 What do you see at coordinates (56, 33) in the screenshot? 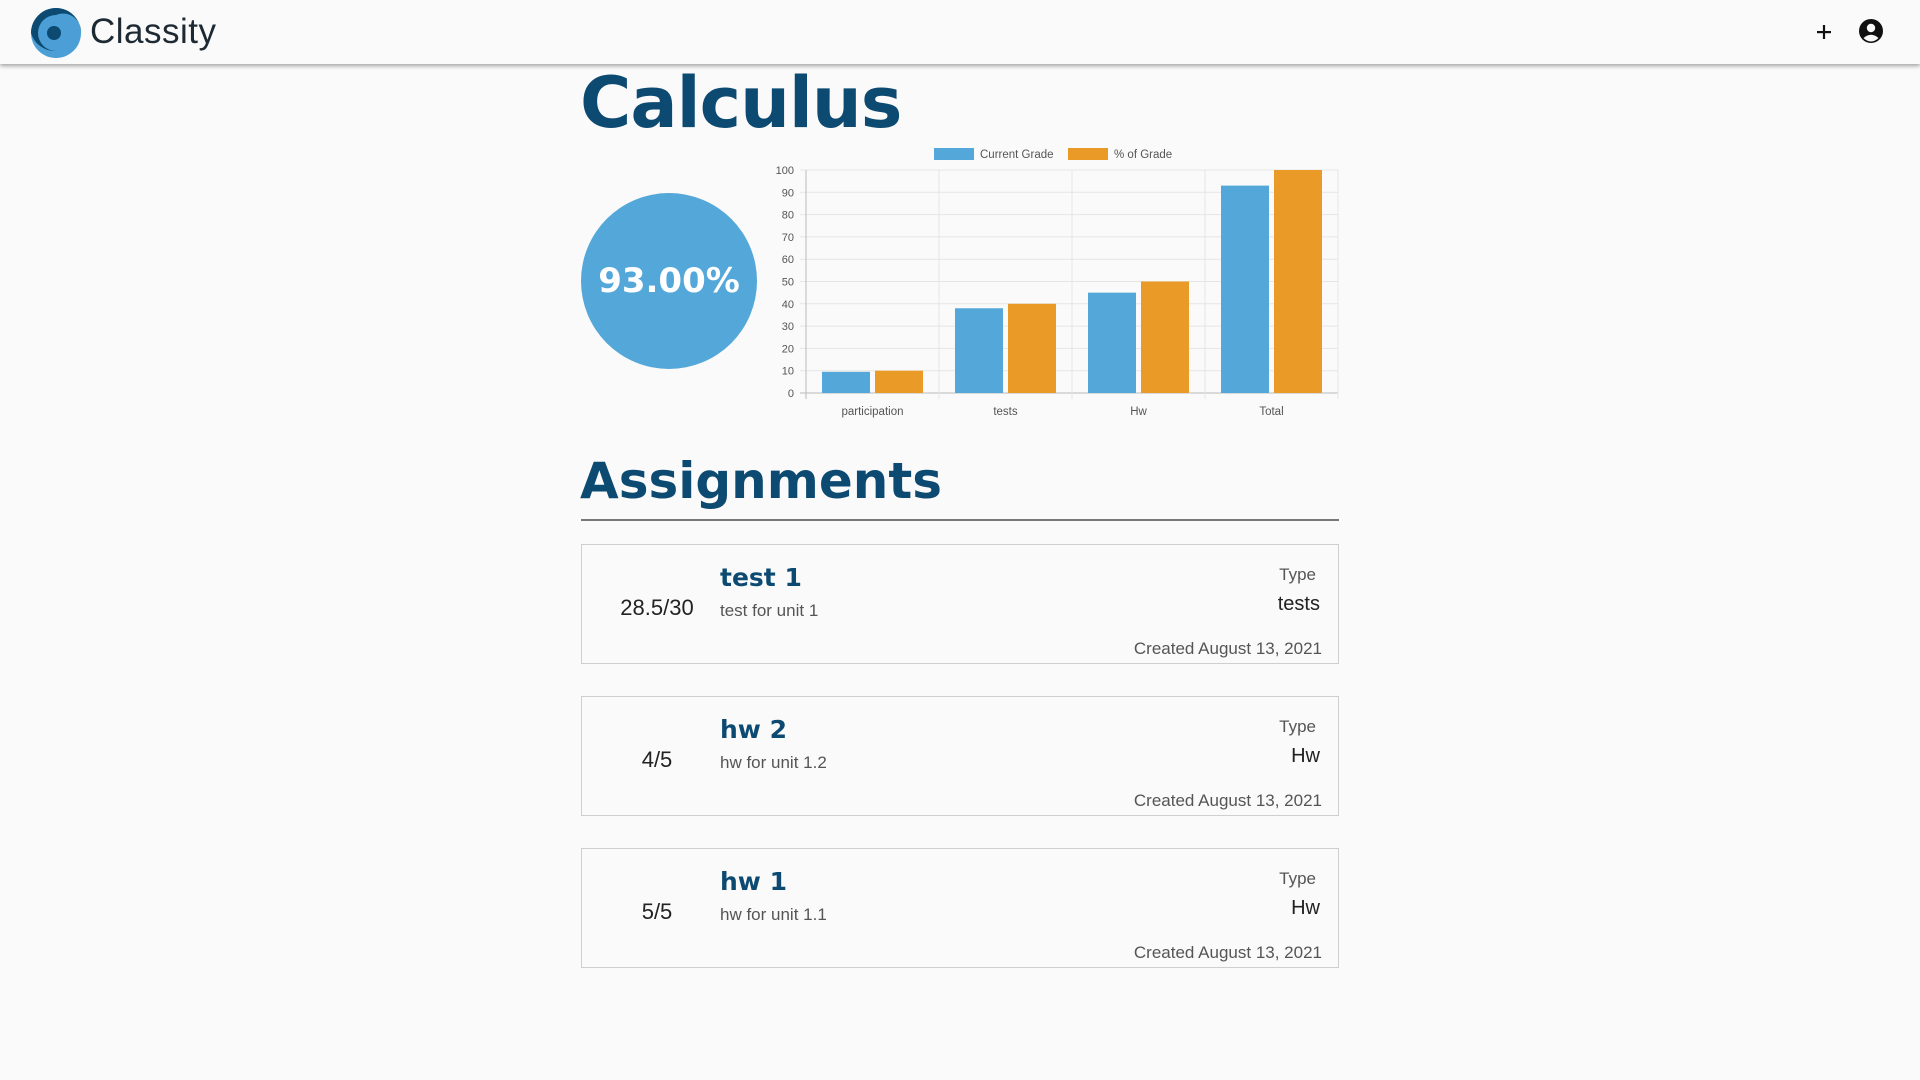
I see `classity-logo-icon` at bounding box center [56, 33].